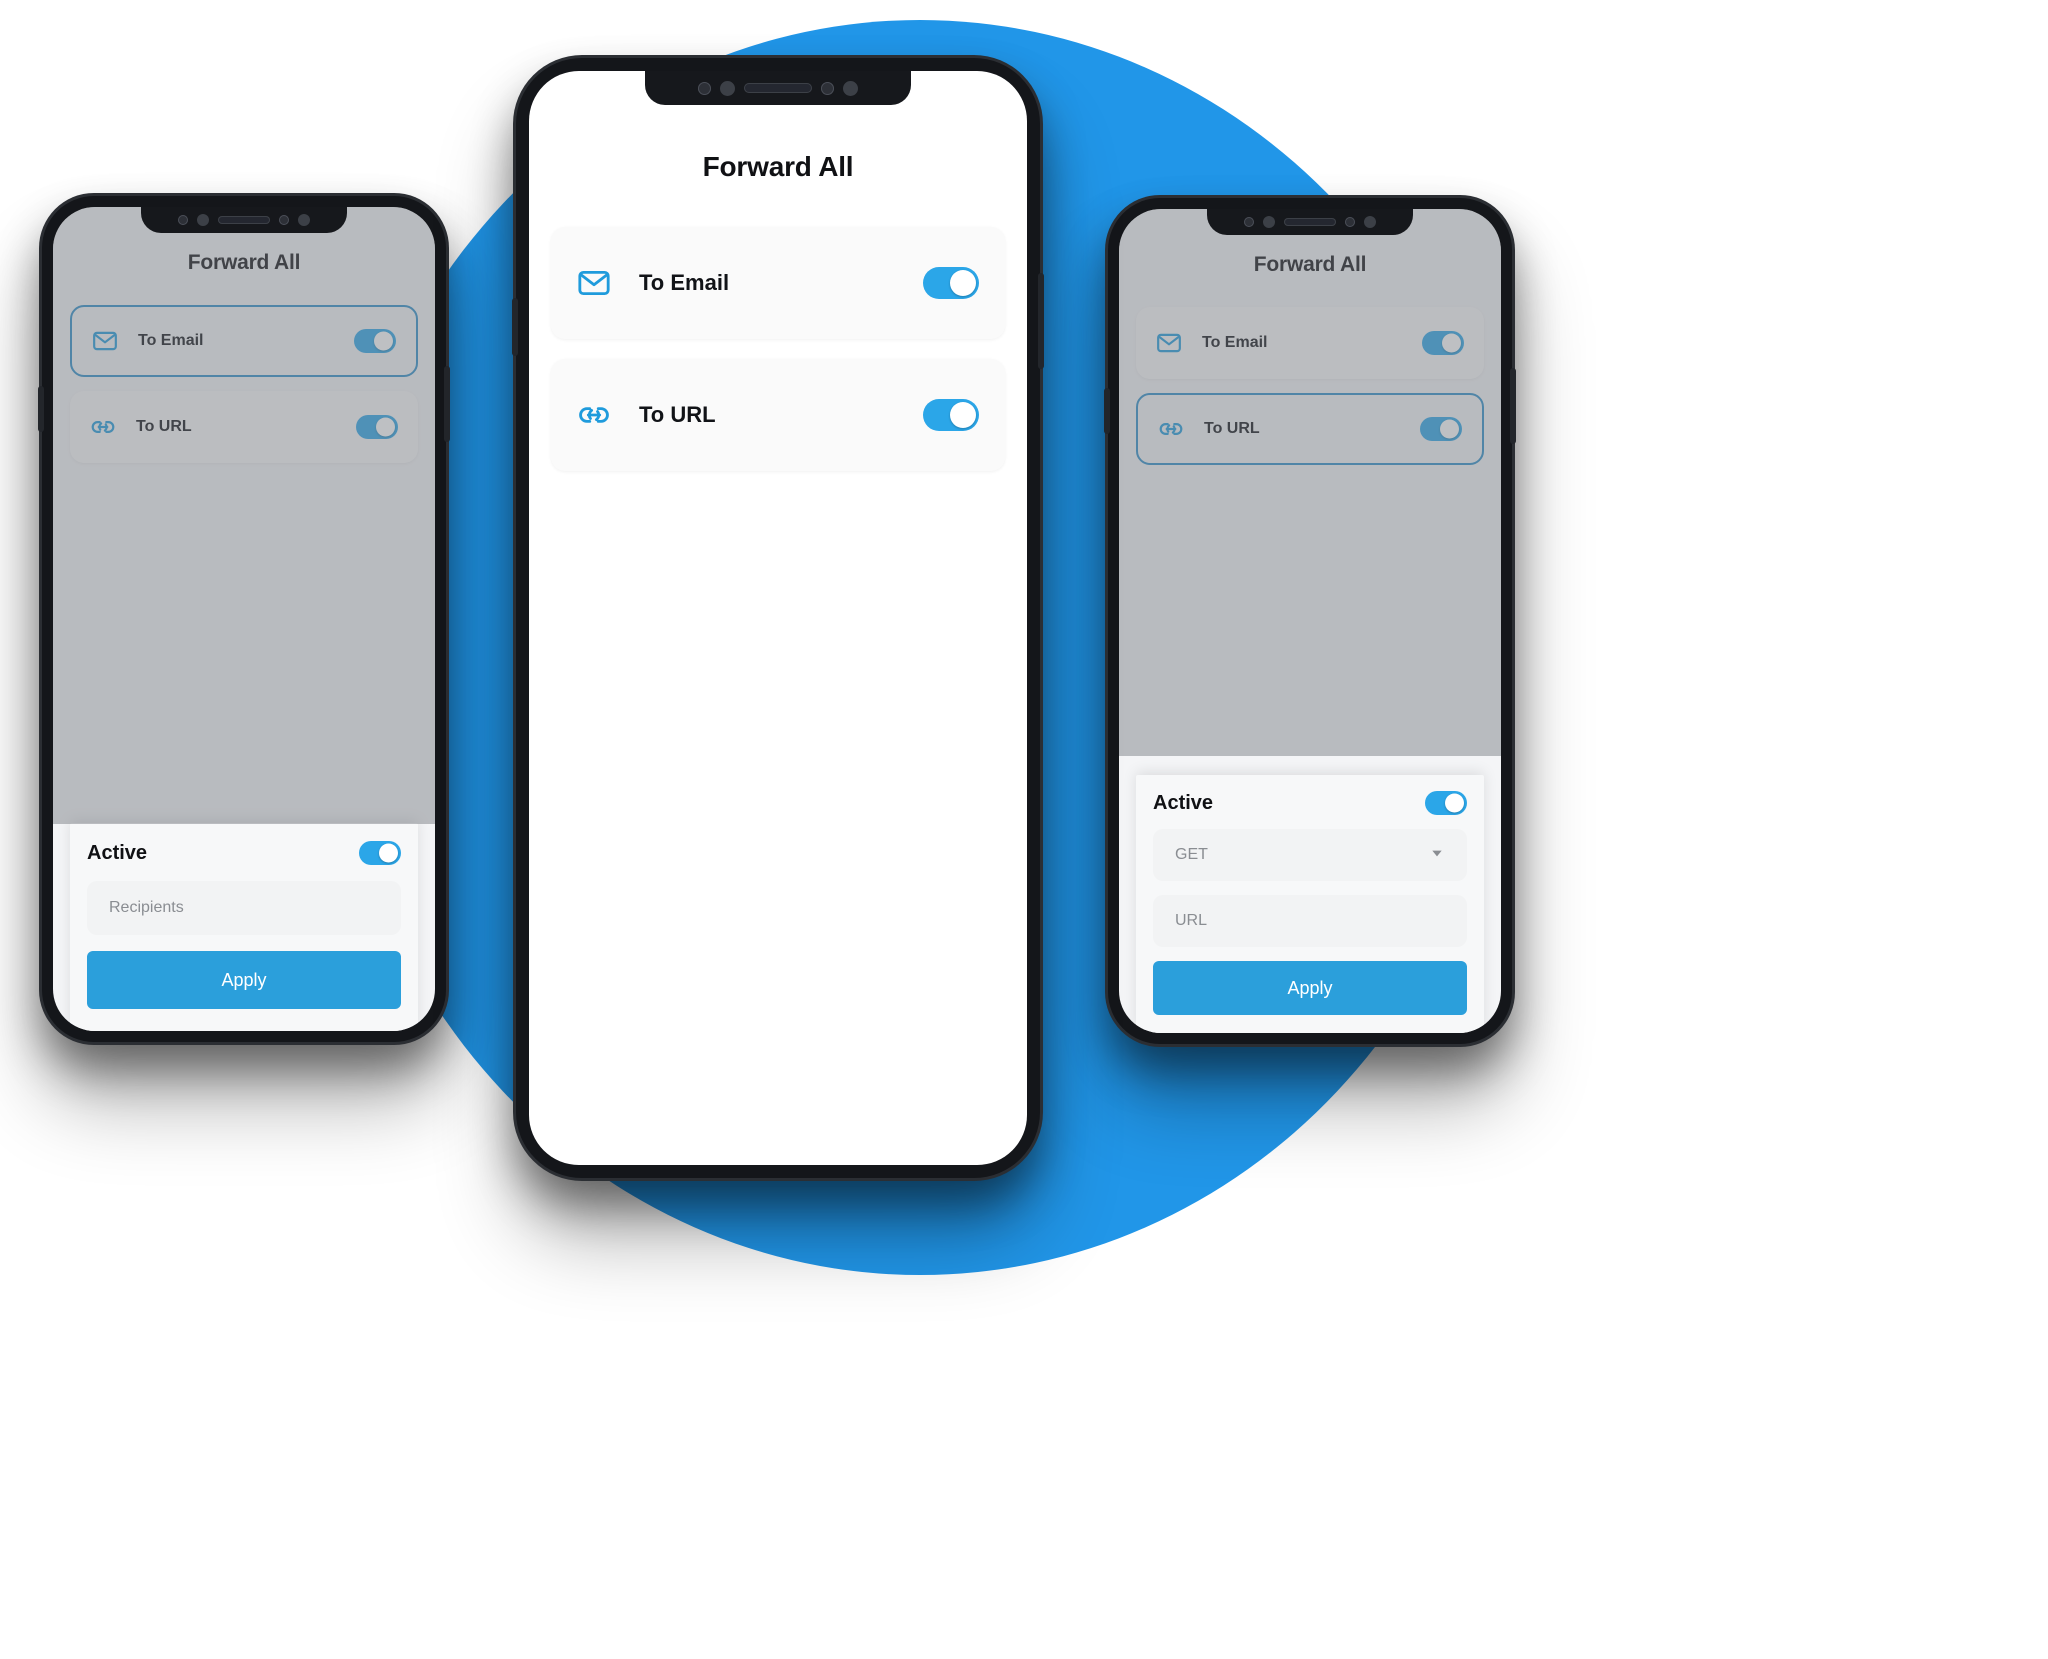 This screenshot has width=2048, height=1659. I want to click on bottom-sheet-url: Active GET URL Apply, so click(1310, 904).